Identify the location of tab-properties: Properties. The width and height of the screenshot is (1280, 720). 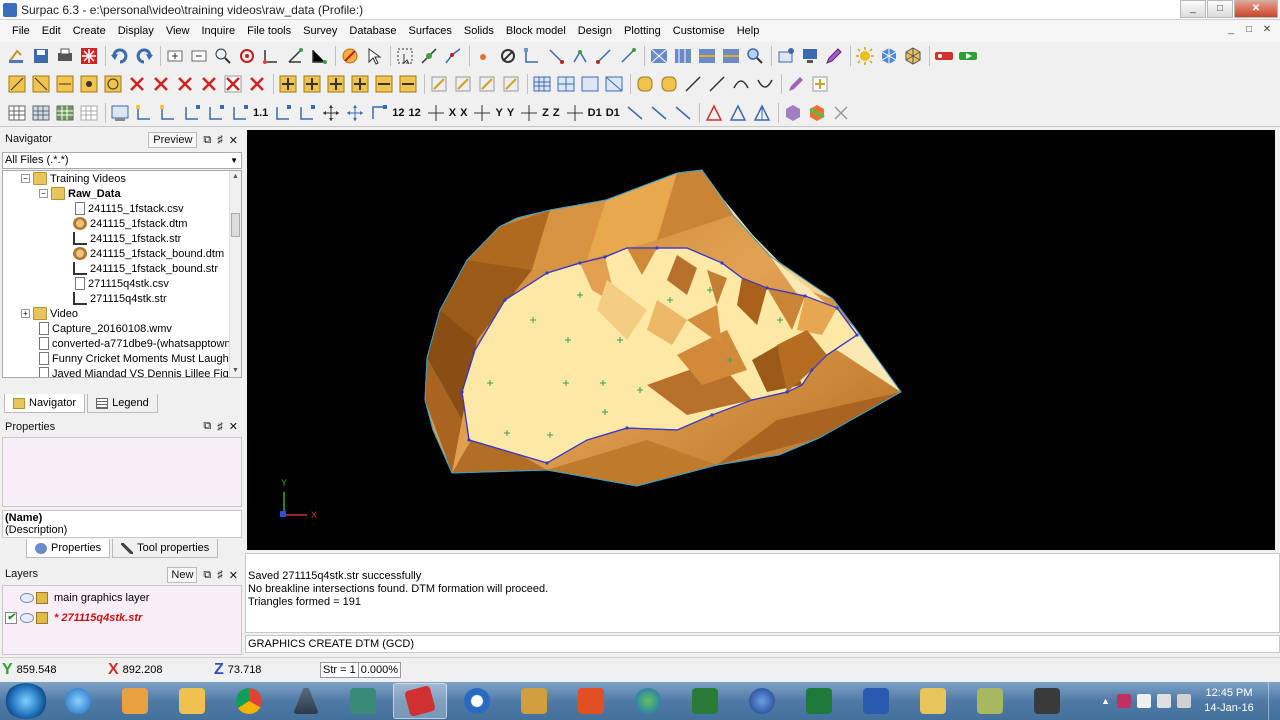
(68, 548).